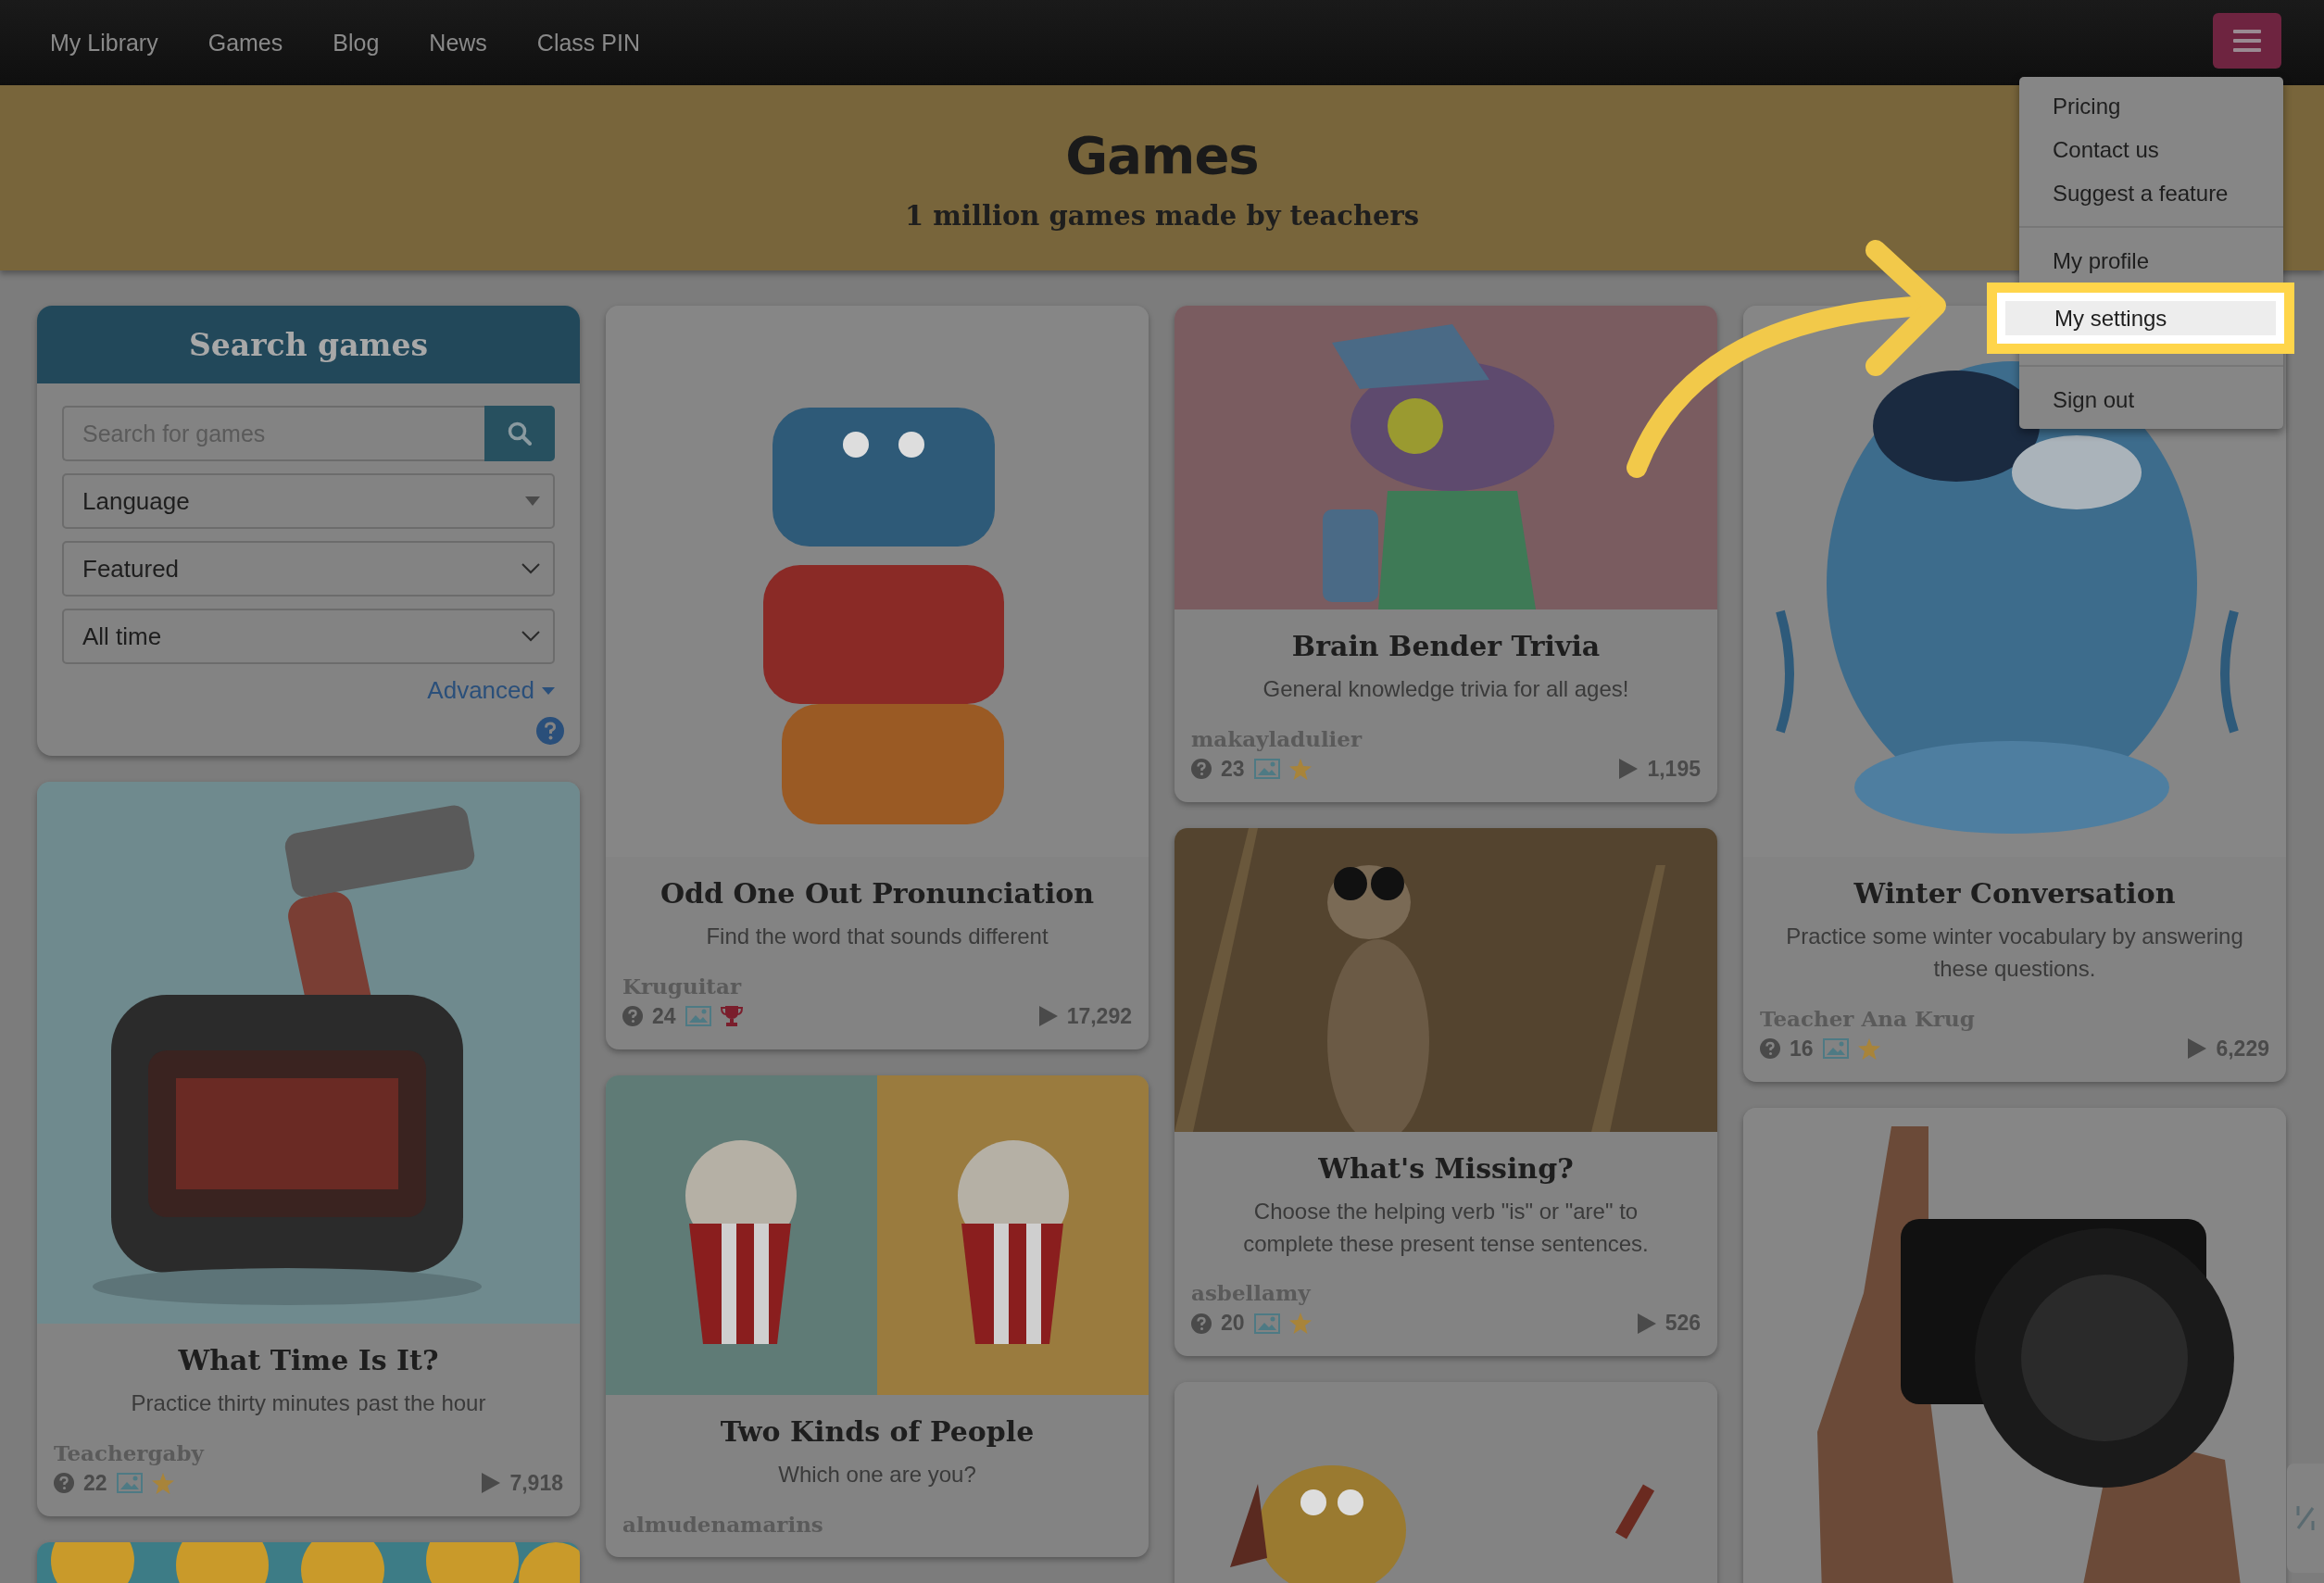 This screenshot has height=1583, width=2324. Describe the element at coordinates (309, 1403) in the screenshot. I see `game-description: Practice thirty minutes past the hour` at that location.